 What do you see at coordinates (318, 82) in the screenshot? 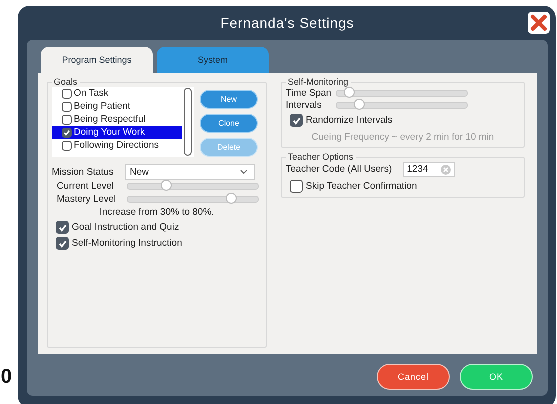
I see `group-title: Self-Monitoring` at bounding box center [318, 82].